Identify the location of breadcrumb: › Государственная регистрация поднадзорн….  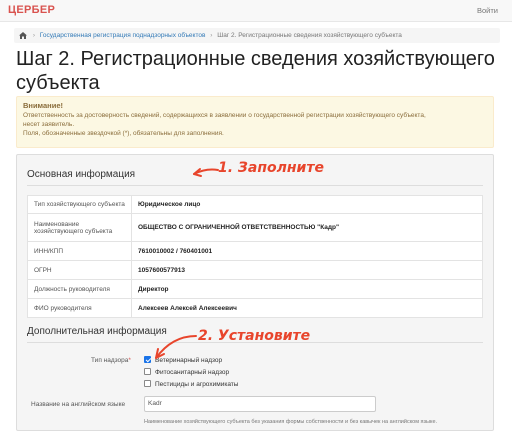
(257, 35).